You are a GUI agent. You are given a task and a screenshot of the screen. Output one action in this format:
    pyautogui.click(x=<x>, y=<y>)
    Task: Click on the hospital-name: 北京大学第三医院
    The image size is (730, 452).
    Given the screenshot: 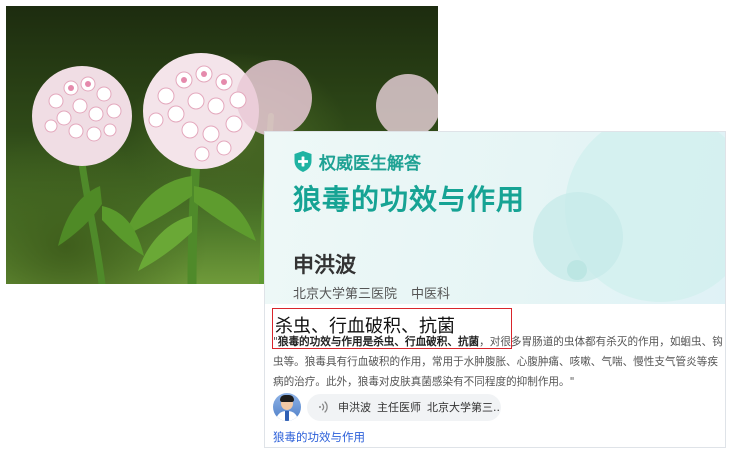 What is the action you would take?
    pyautogui.click(x=345, y=294)
    